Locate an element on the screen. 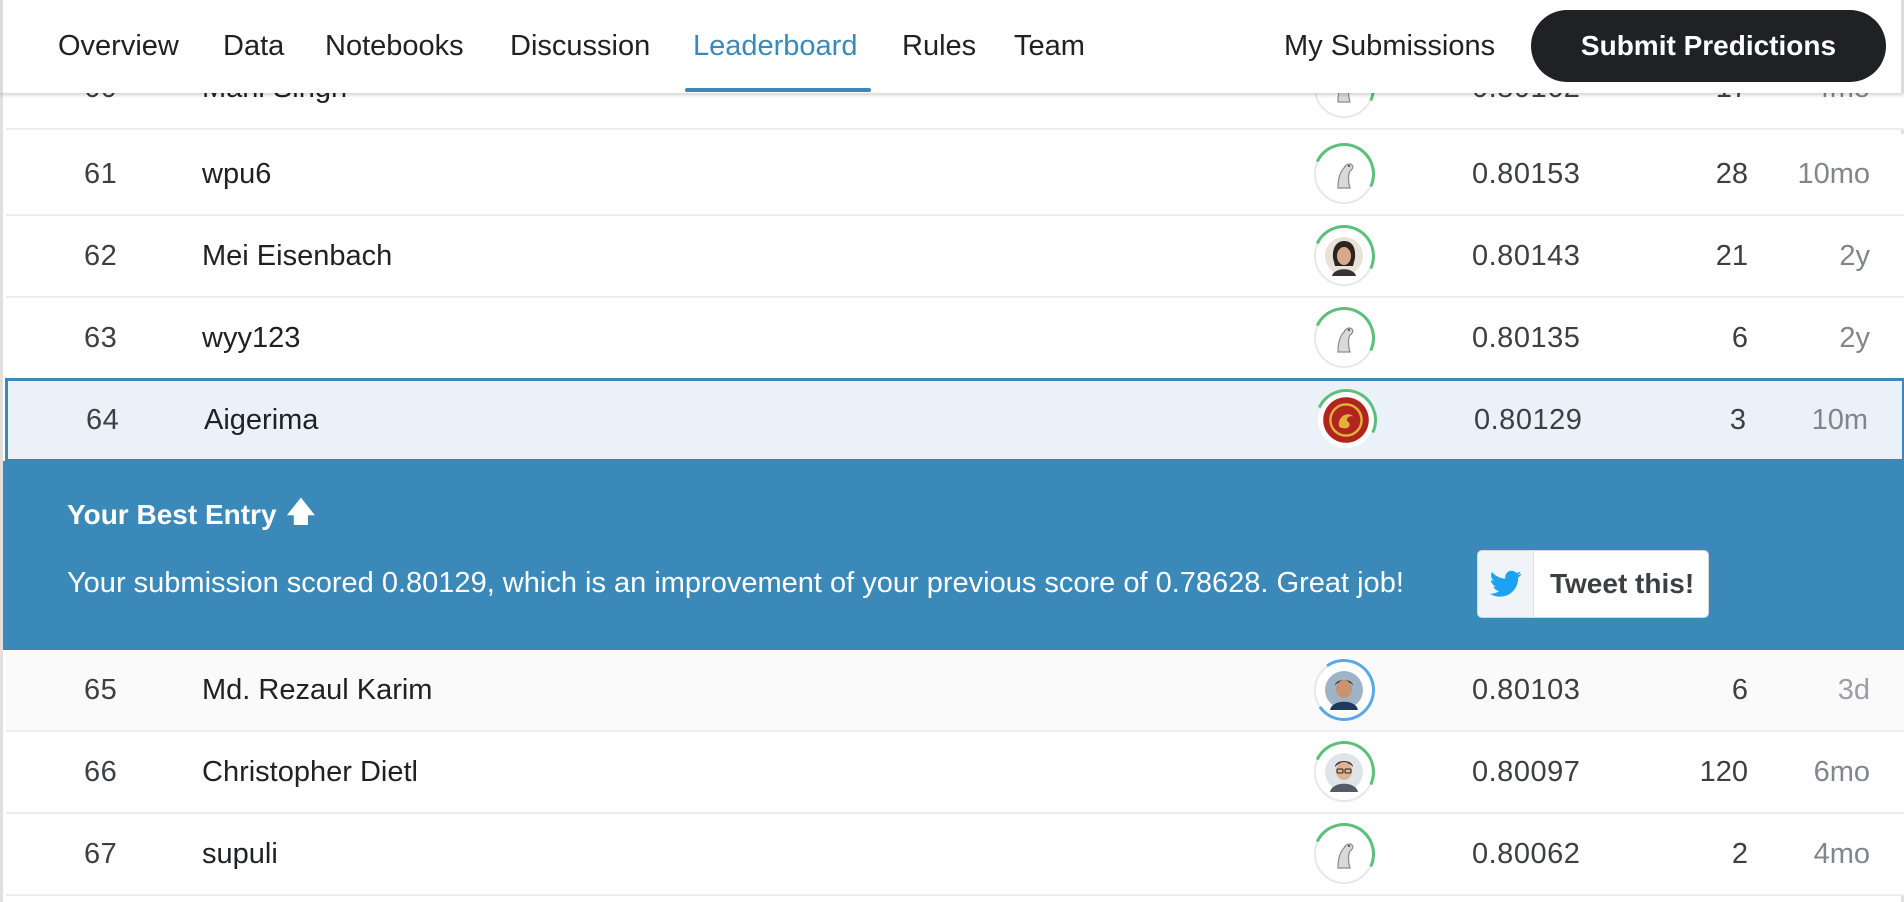  last-submission-cell: 3d is located at coordinates (1853, 689).